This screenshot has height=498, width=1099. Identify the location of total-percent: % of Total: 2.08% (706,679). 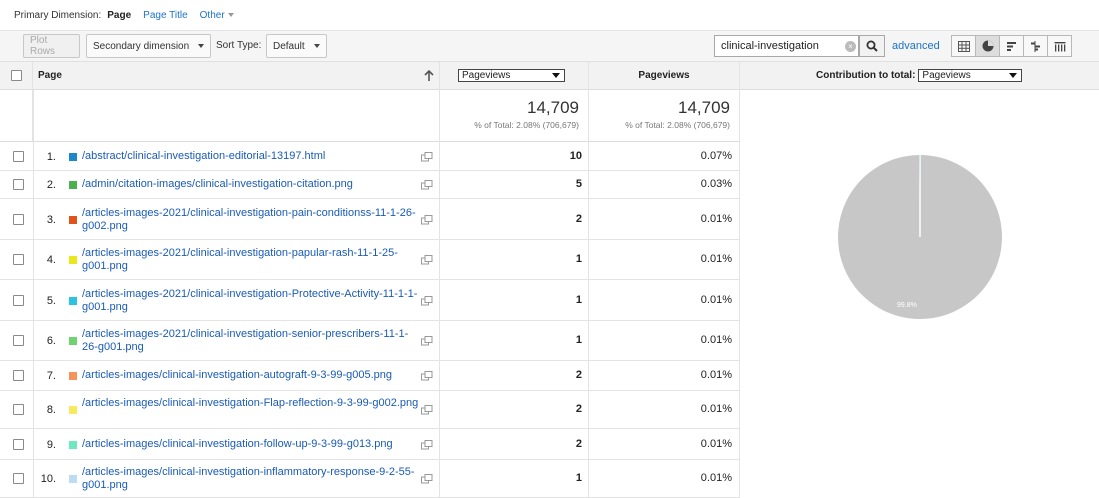
(526, 125).